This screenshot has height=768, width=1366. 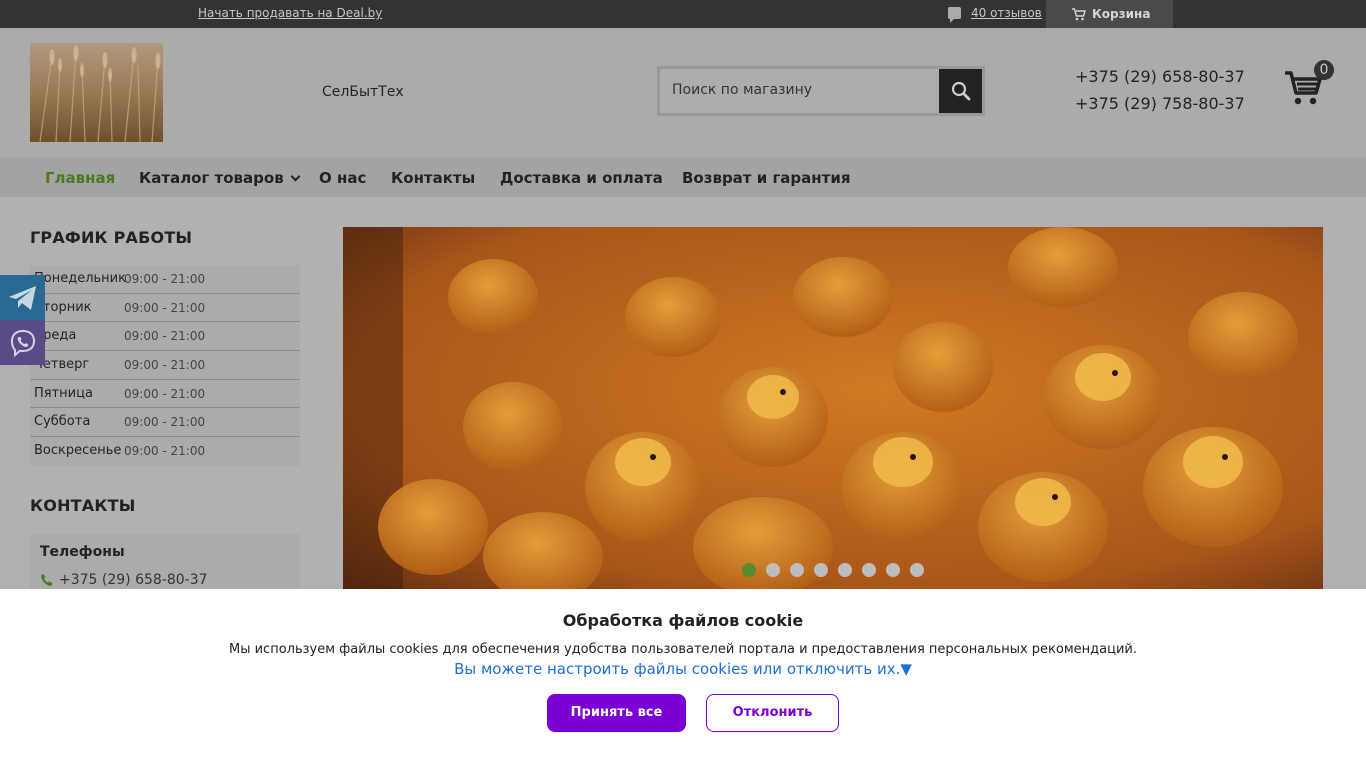 I want to click on chevron-down-icon, so click(x=295, y=176).